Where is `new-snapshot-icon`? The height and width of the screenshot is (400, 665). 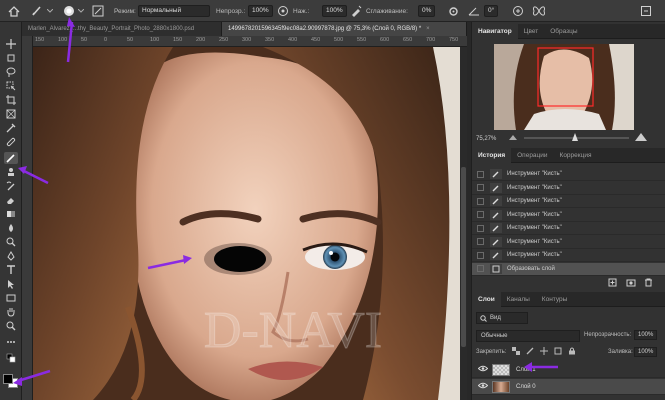
new-snapshot-icon is located at coordinates (612, 283).